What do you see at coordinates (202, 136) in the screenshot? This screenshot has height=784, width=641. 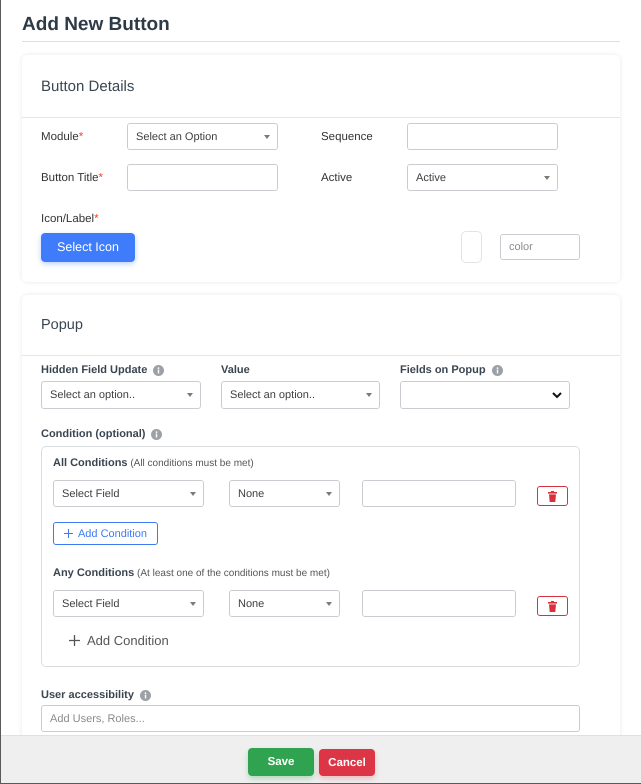 I see `select-field: Select an Option` at bounding box center [202, 136].